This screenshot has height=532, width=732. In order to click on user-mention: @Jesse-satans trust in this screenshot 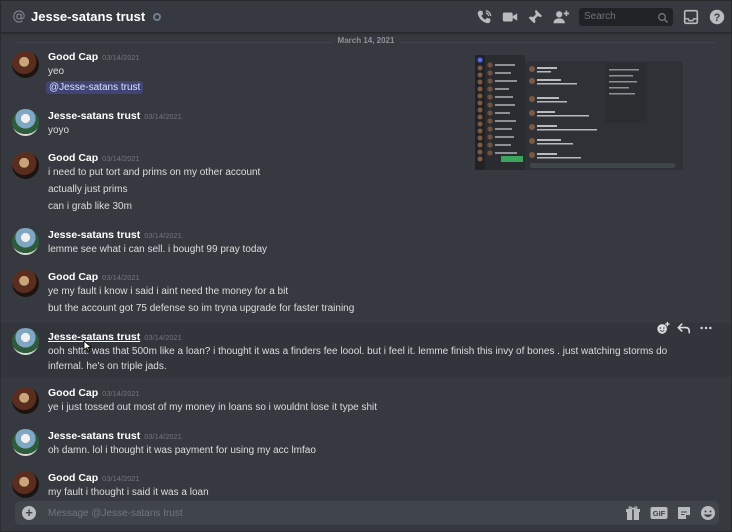, I will do `click(95, 87)`.